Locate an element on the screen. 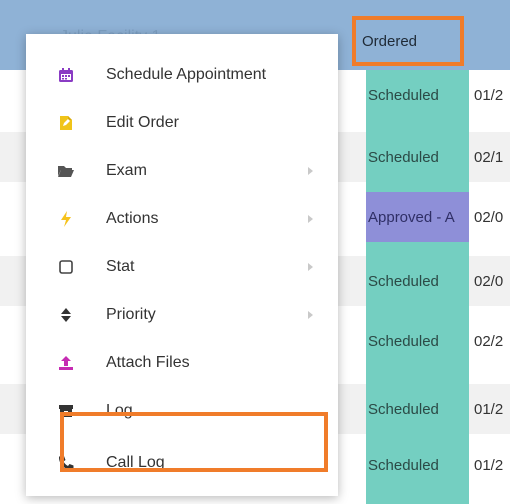 The height and width of the screenshot is (504, 510). menu-item-label: Call Log is located at coordinates (135, 462).